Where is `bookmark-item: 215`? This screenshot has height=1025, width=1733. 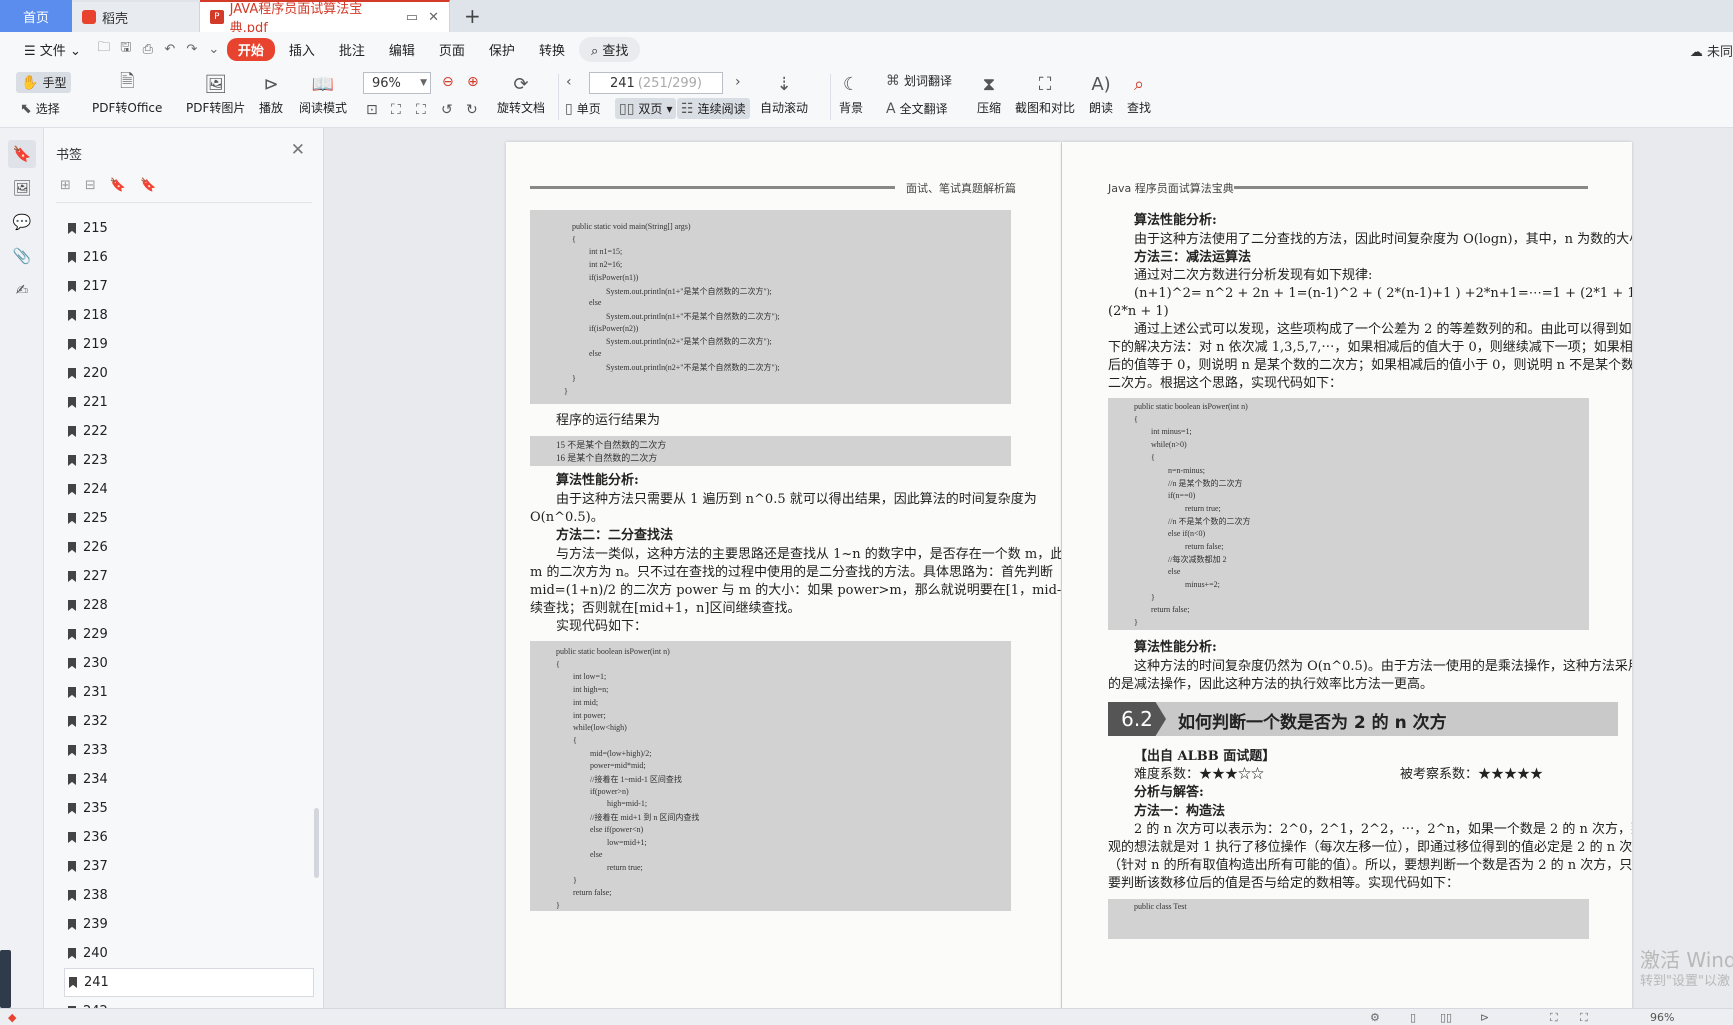
bookmark-item: 215 is located at coordinates (189, 228).